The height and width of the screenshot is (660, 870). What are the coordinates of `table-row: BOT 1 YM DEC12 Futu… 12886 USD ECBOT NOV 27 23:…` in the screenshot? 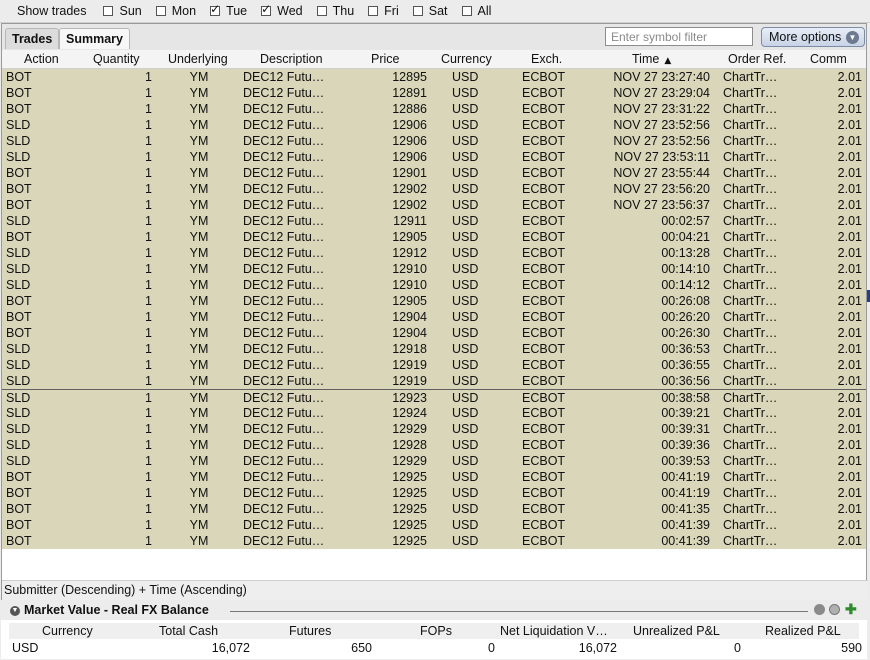 It's located at (434, 109).